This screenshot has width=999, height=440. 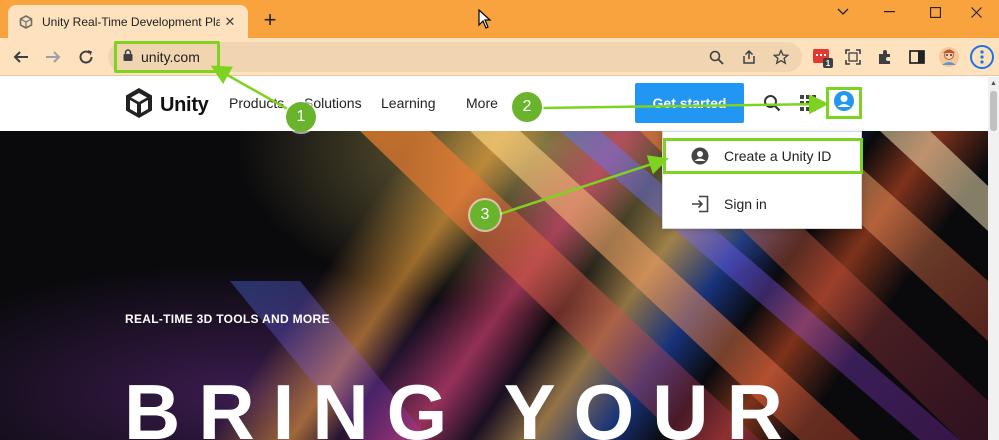 I want to click on annotation-badge-3: 3, so click(x=485, y=215).